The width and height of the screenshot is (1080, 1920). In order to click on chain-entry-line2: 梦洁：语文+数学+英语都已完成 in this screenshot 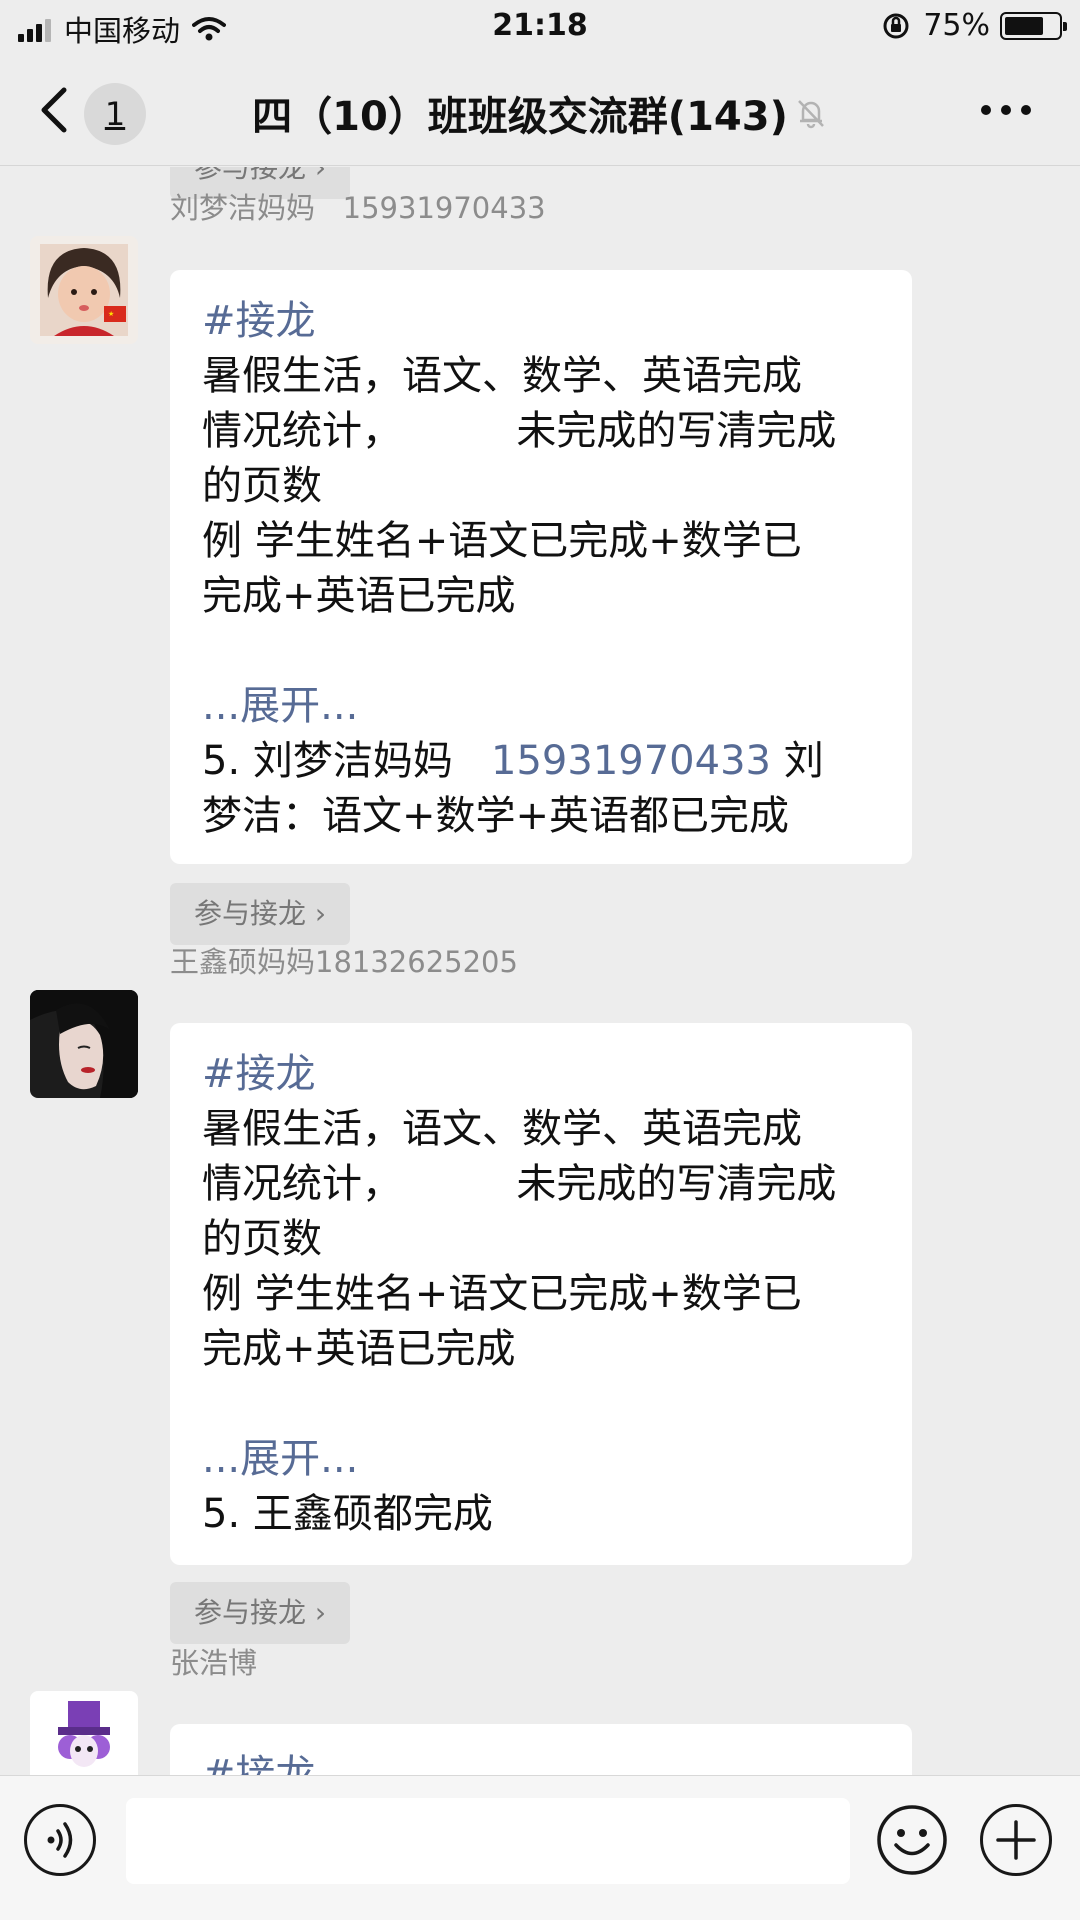, I will do `click(496, 816)`.